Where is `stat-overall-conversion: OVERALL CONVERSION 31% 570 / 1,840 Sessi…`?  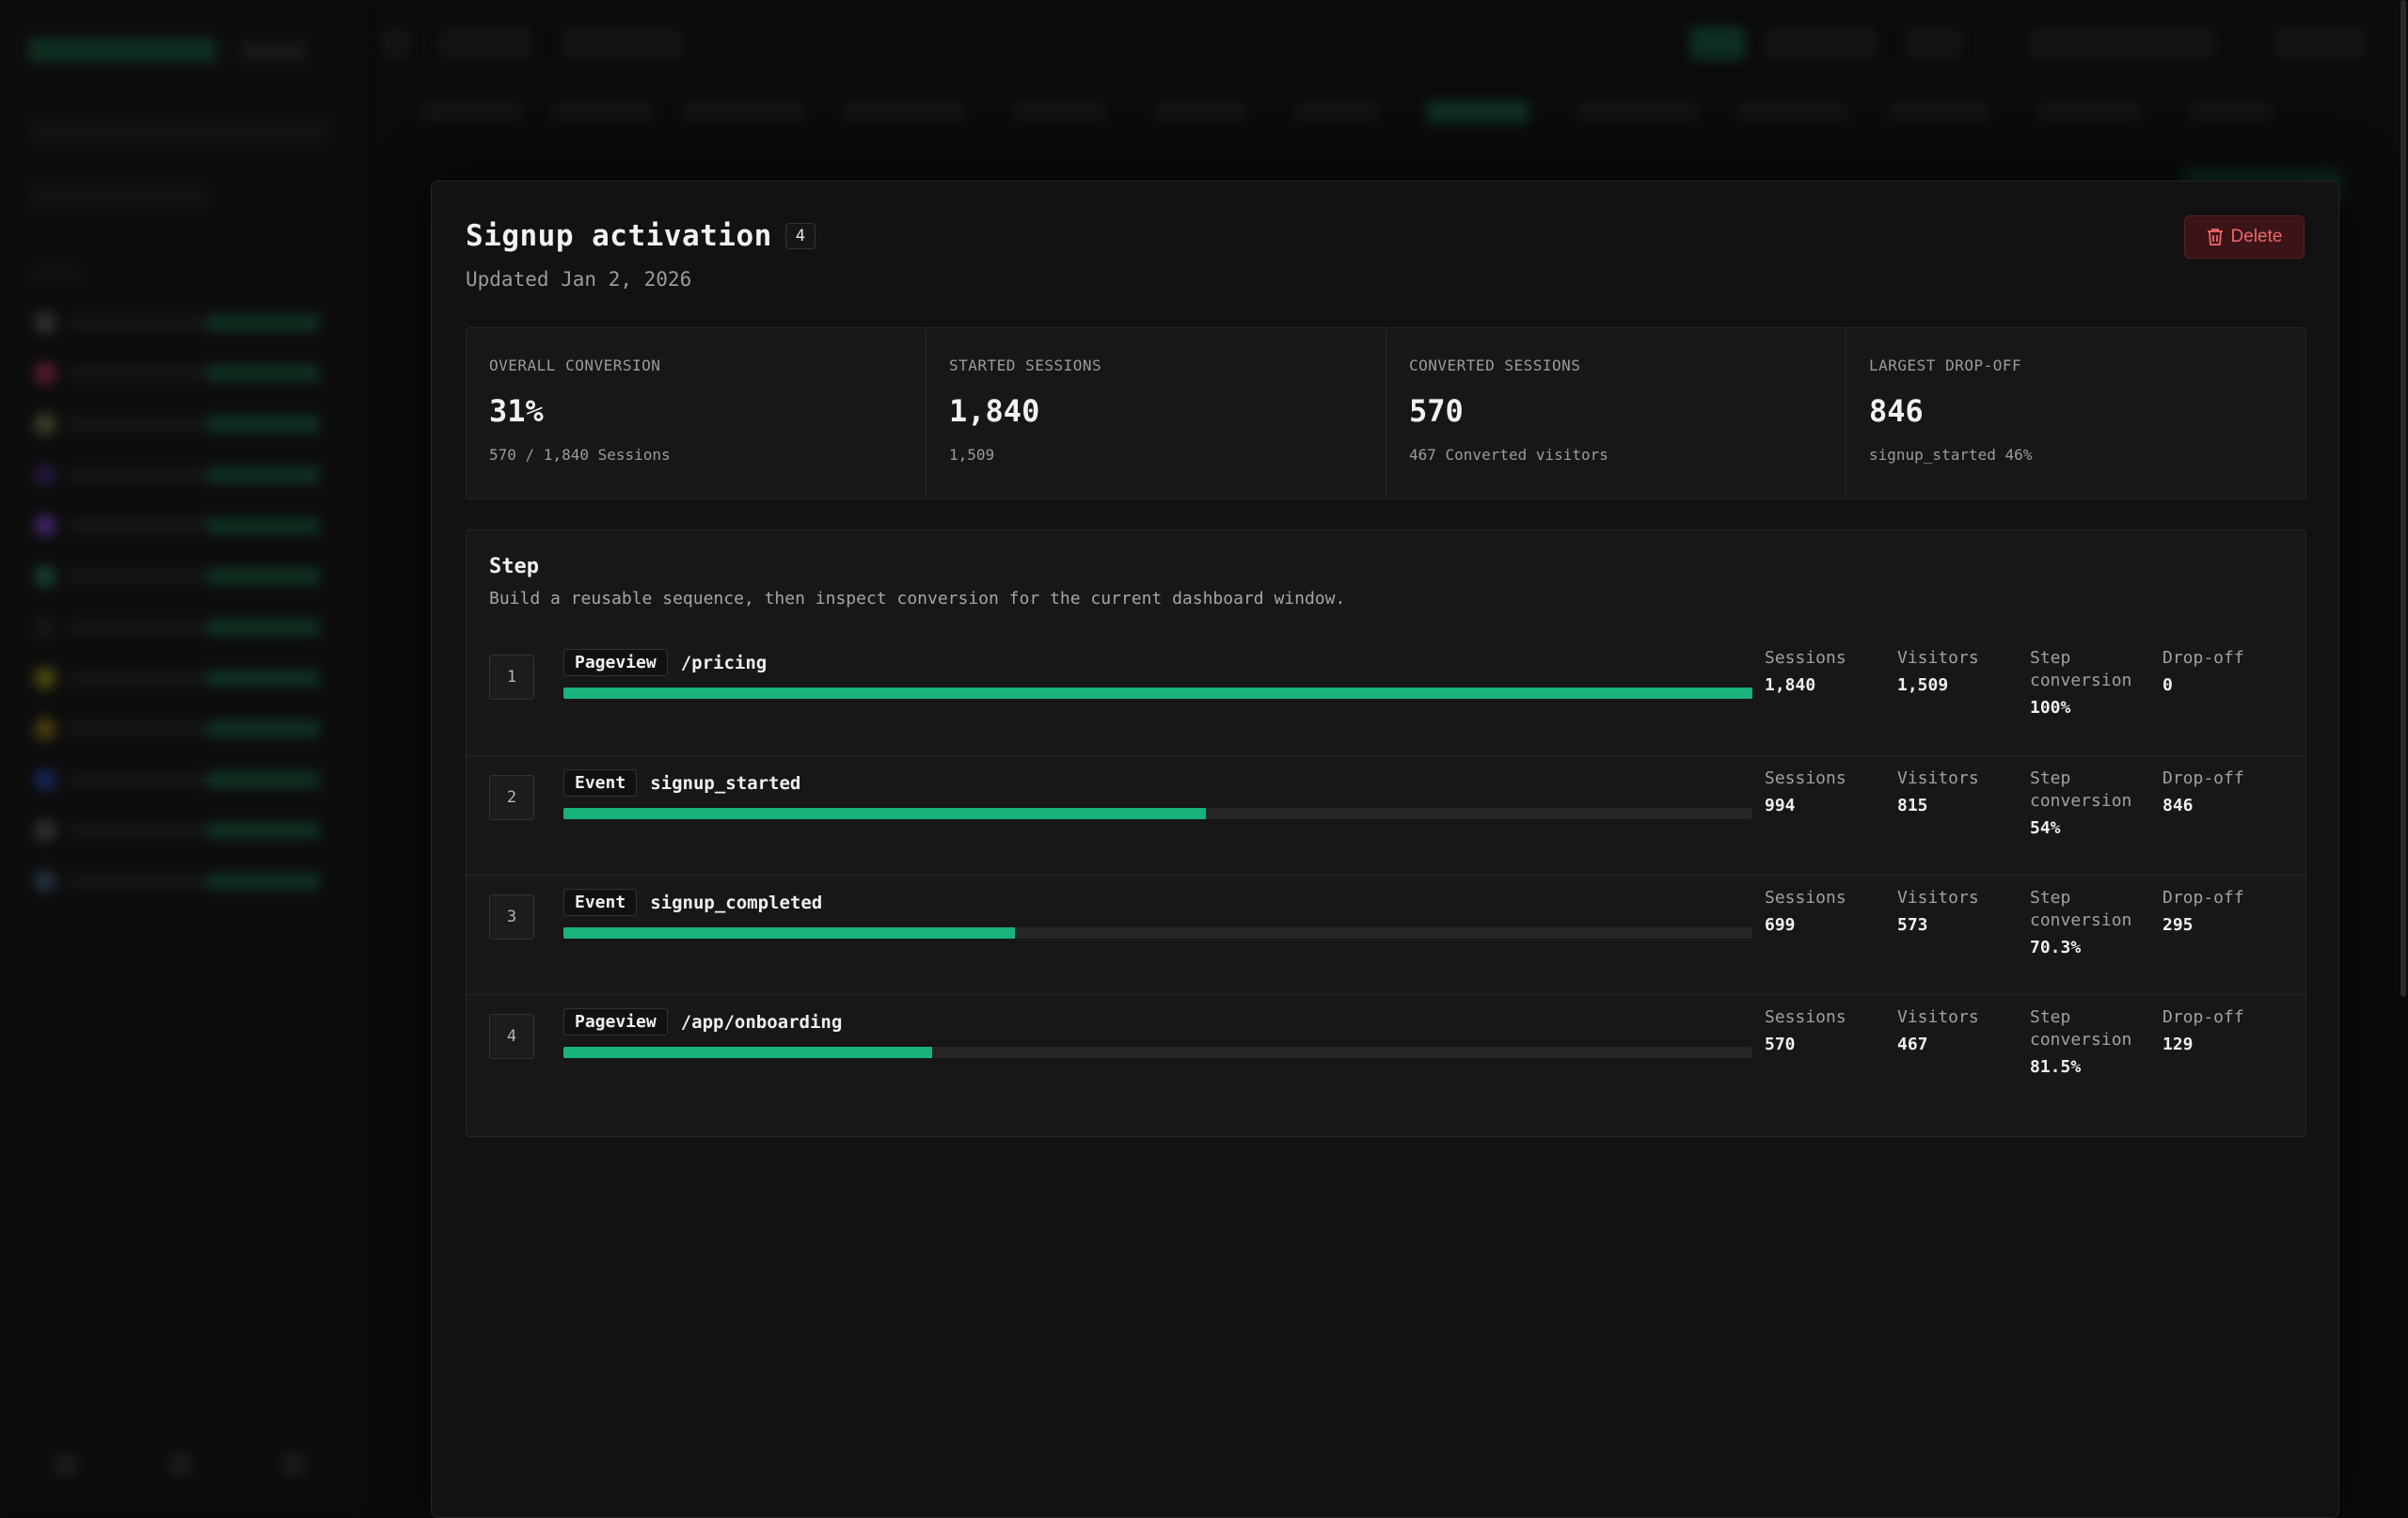 stat-overall-conversion: OVERALL CONVERSION 31% 570 / 1,840 Sessi… is located at coordinates (697, 413).